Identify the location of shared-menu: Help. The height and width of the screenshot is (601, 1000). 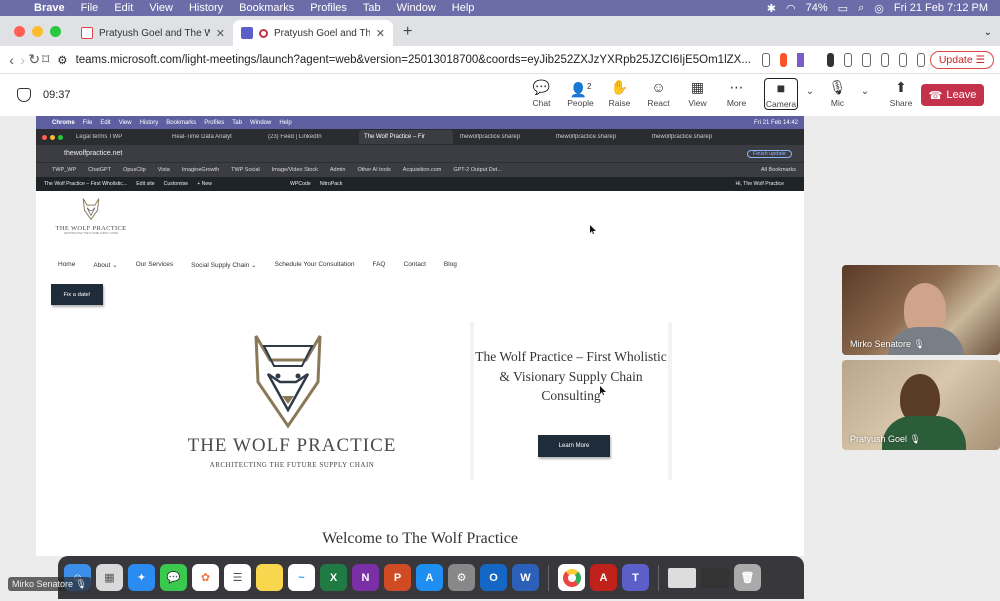
(285, 122).